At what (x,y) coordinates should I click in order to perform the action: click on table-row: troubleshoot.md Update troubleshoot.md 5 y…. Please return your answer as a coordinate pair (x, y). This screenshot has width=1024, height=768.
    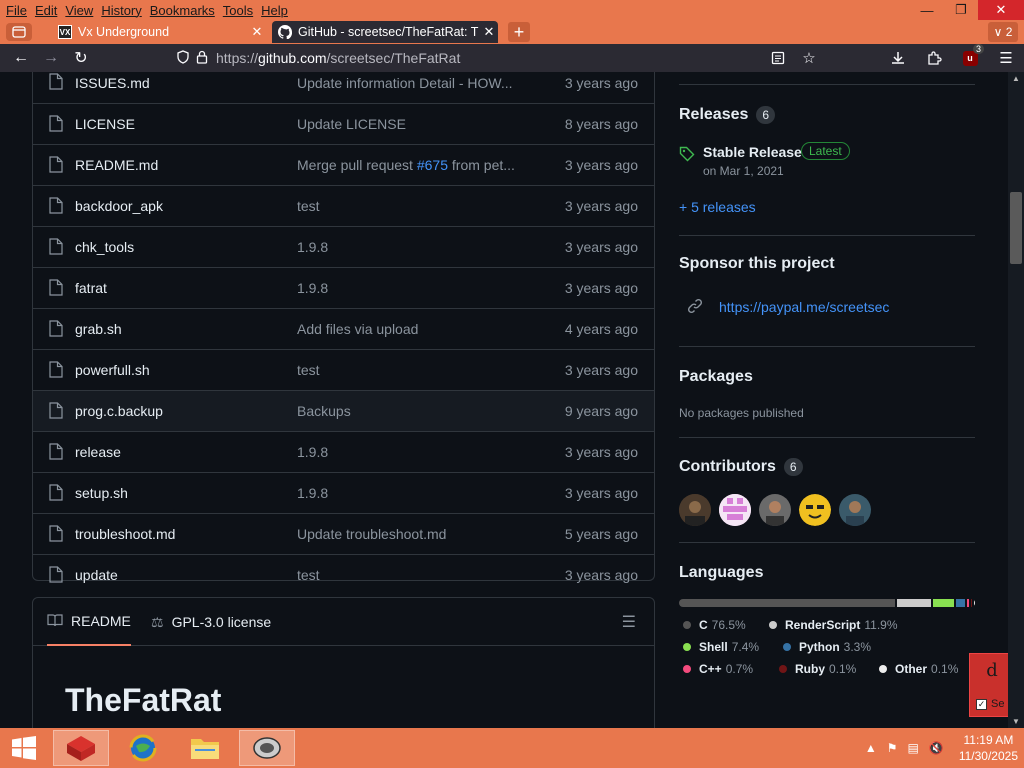
    Looking at the image, I should click on (343, 533).